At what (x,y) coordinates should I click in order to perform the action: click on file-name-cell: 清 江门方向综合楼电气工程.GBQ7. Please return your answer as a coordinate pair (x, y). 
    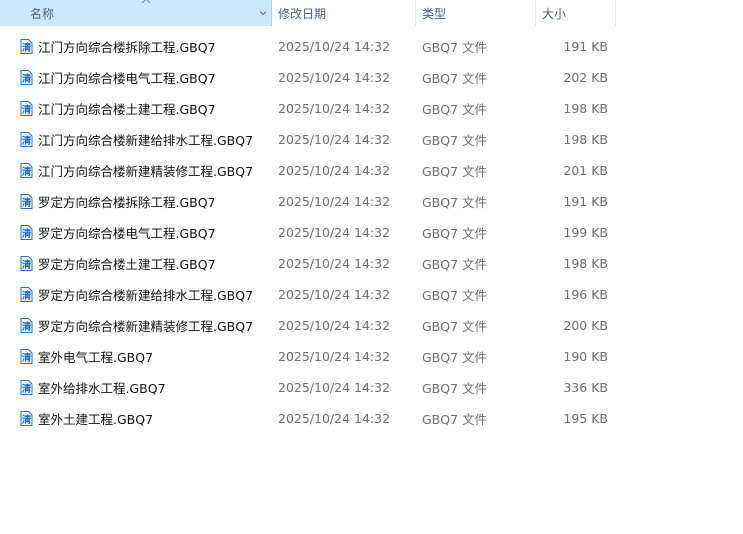
    Looking at the image, I should click on (117, 77).